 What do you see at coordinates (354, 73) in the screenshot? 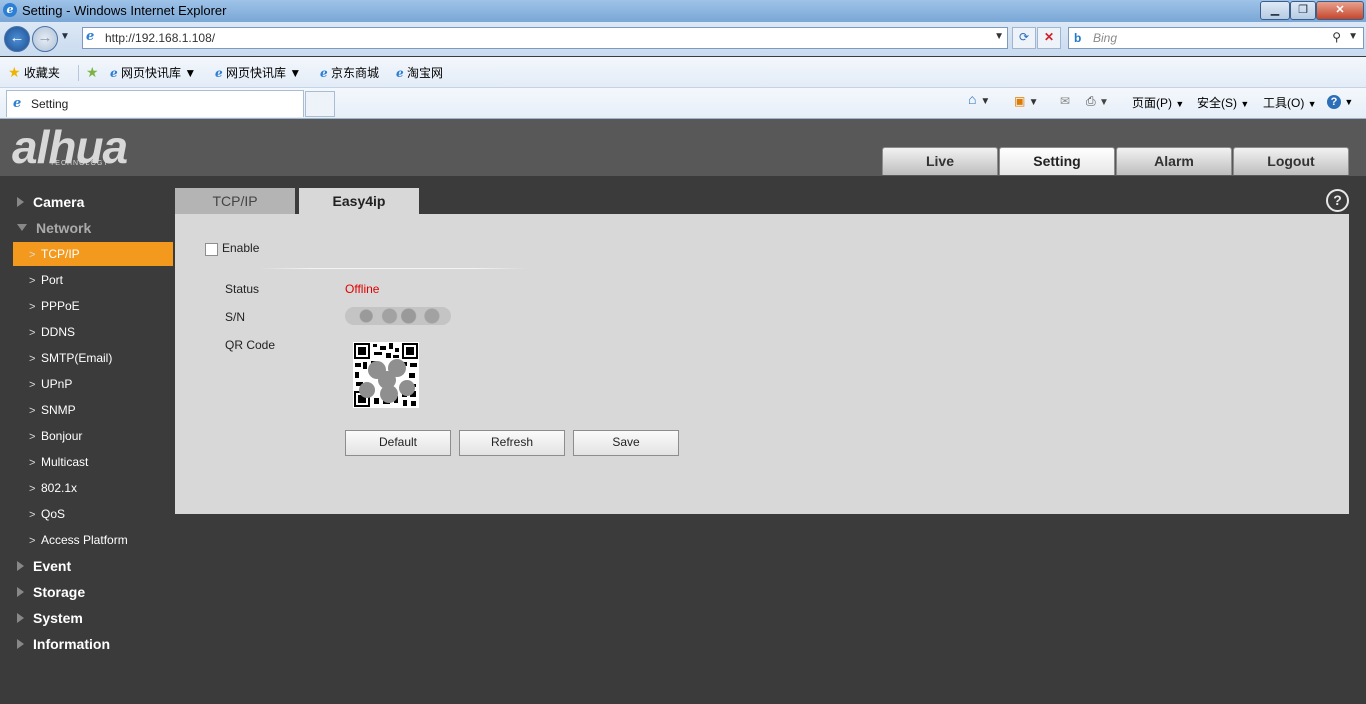
I see `favorite-label: 京东商城` at bounding box center [354, 73].